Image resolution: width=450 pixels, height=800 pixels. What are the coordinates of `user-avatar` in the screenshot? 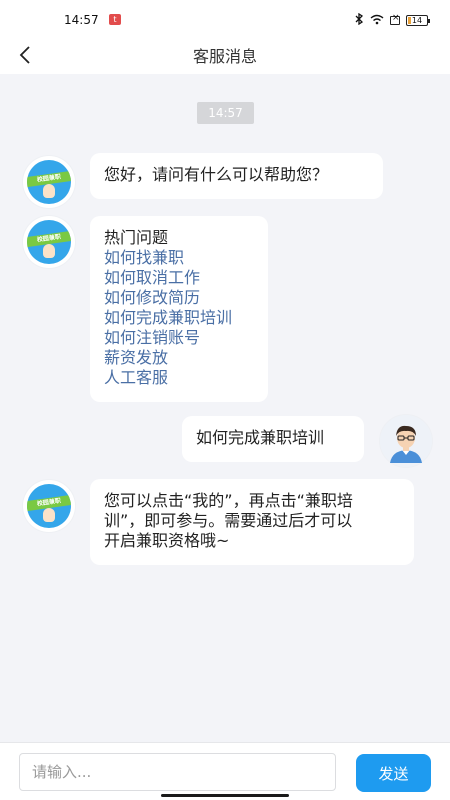 It's located at (406, 441).